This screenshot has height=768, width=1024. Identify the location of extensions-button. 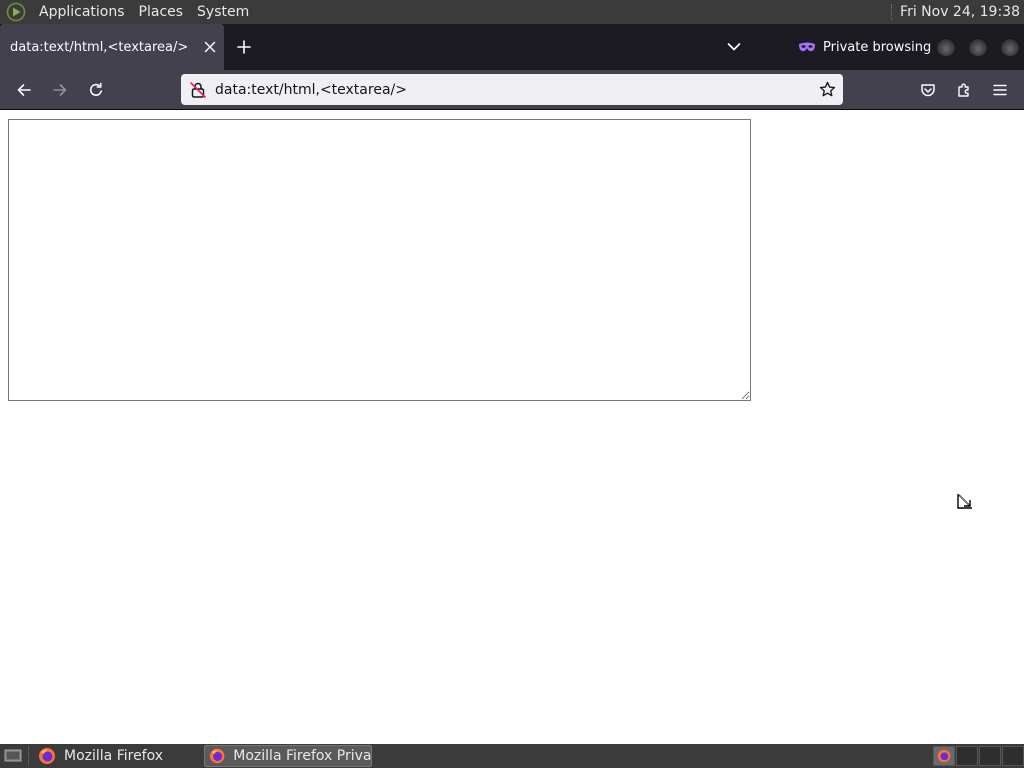
(964, 90).